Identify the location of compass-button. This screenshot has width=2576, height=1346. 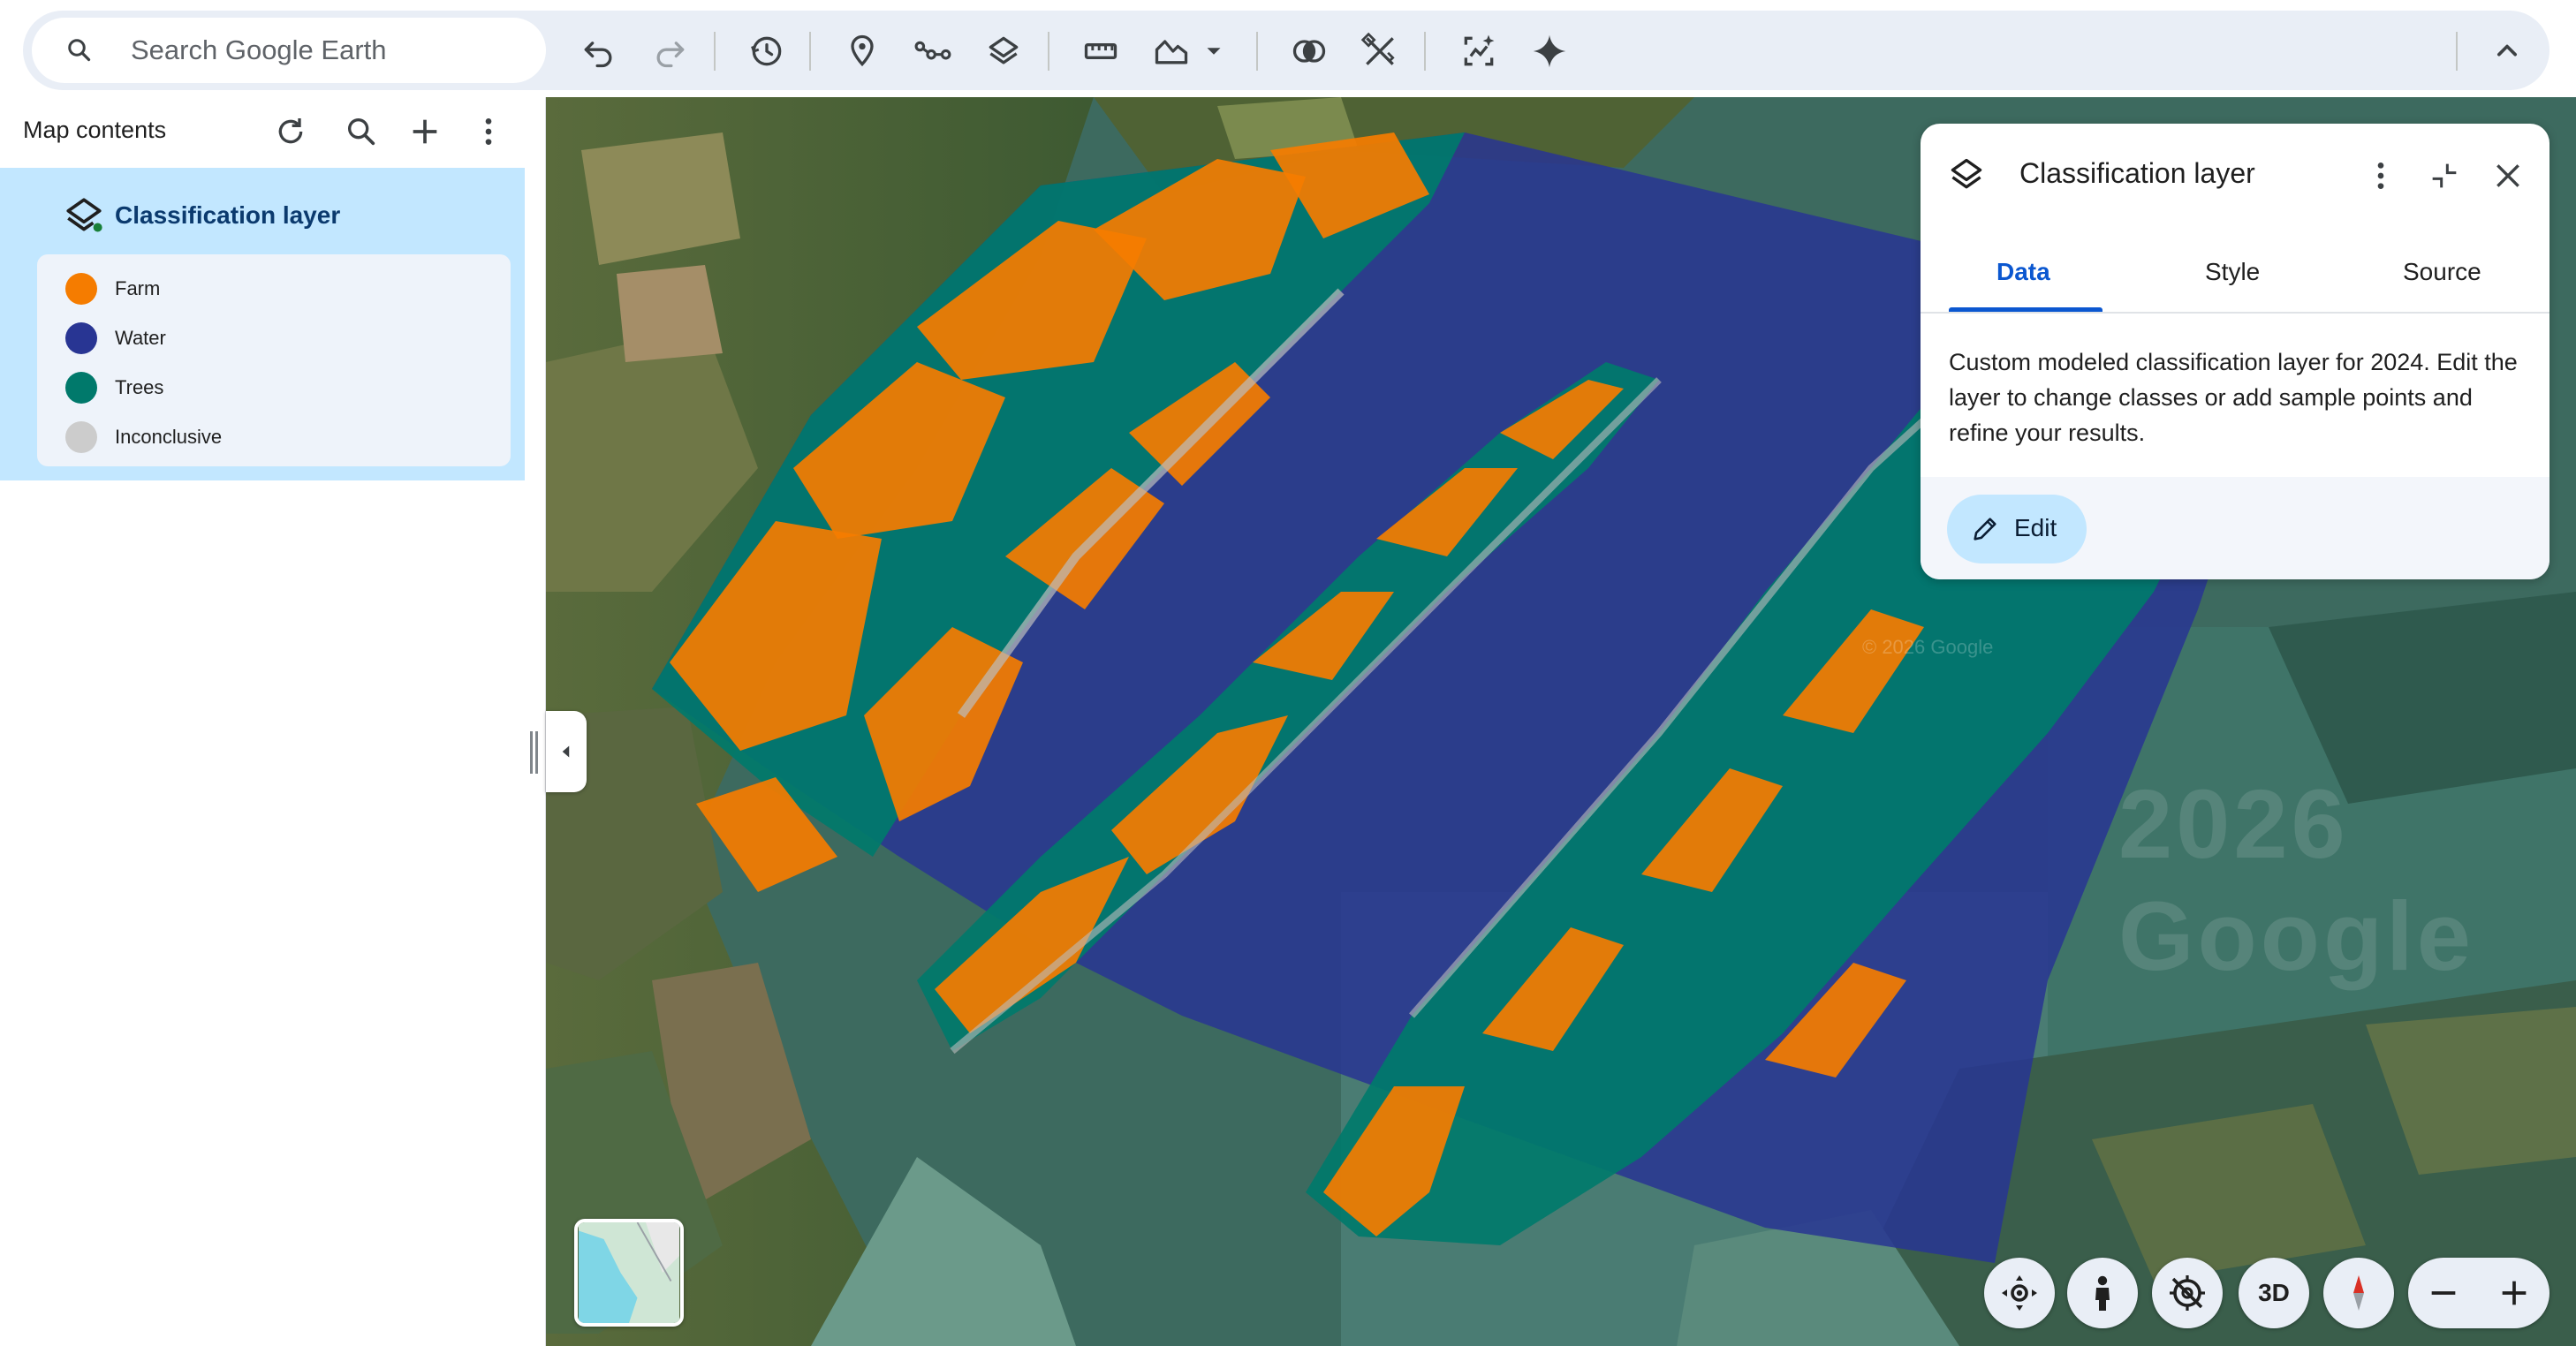
(2359, 1293).